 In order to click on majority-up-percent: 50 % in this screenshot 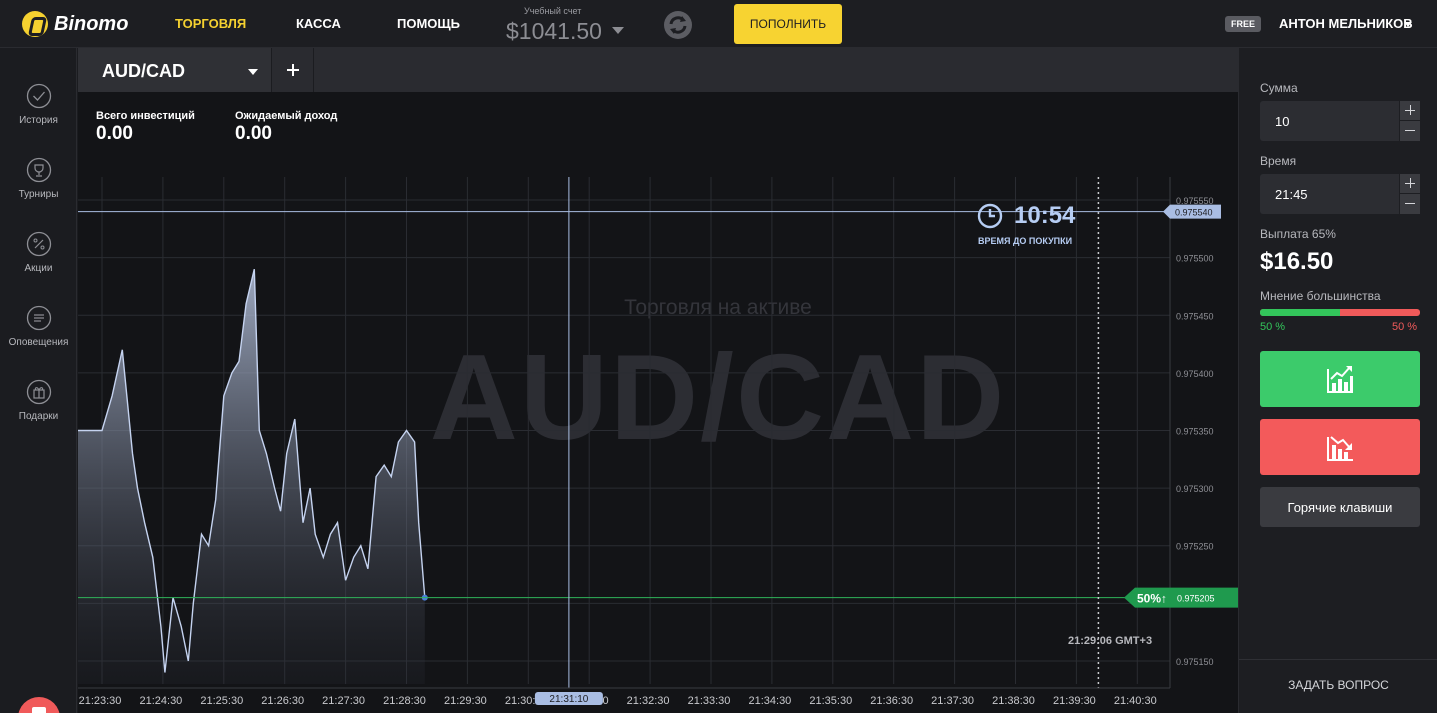, I will do `click(1273, 327)`.